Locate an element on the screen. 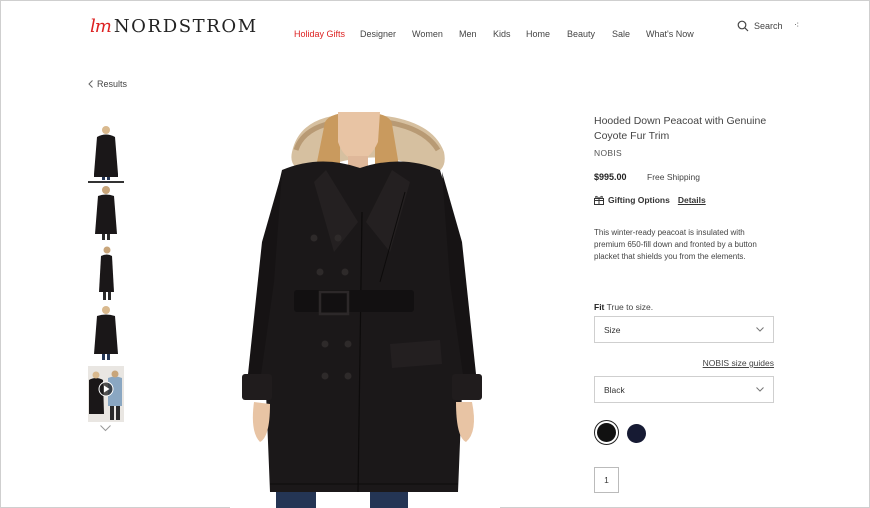  more-menu-icon: ⁖ is located at coordinates (796, 25).